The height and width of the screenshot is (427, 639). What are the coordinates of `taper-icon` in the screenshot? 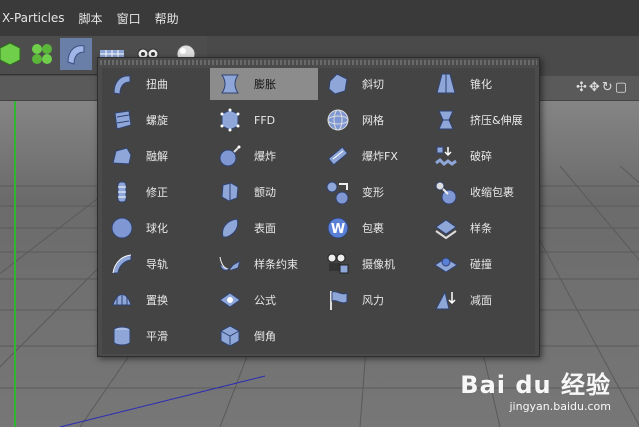 It's located at (446, 84).